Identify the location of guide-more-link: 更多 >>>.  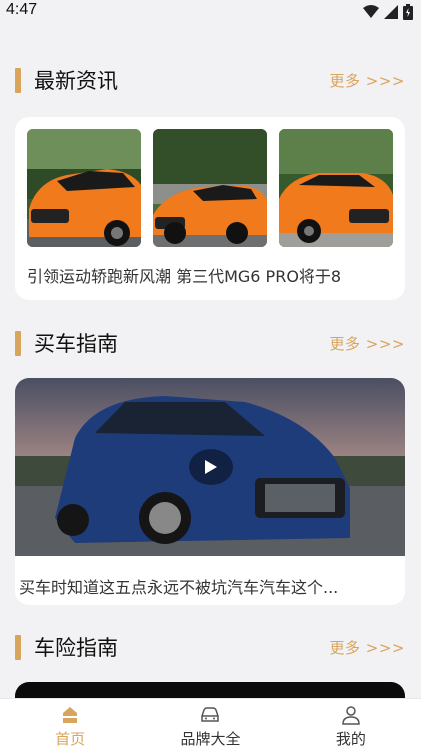
(367, 344).